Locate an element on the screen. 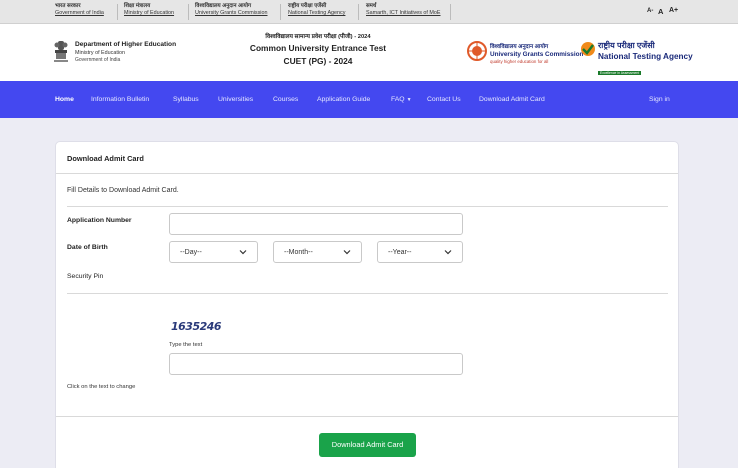 The width and height of the screenshot is (738, 468). nta-tagline: Excellence in Assessment is located at coordinates (620, 73).